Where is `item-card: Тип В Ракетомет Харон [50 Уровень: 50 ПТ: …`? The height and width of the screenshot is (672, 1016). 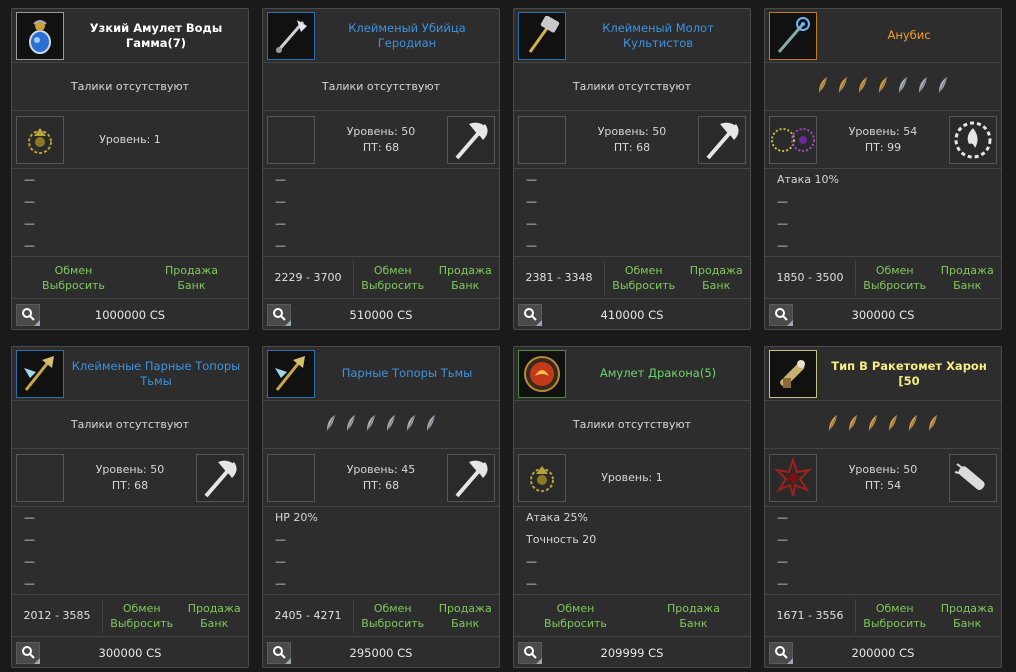 item-card: Тип В Ракетомет Харон [50 Уровень: 50 ПТ: … is located at coordinates (883, 507).